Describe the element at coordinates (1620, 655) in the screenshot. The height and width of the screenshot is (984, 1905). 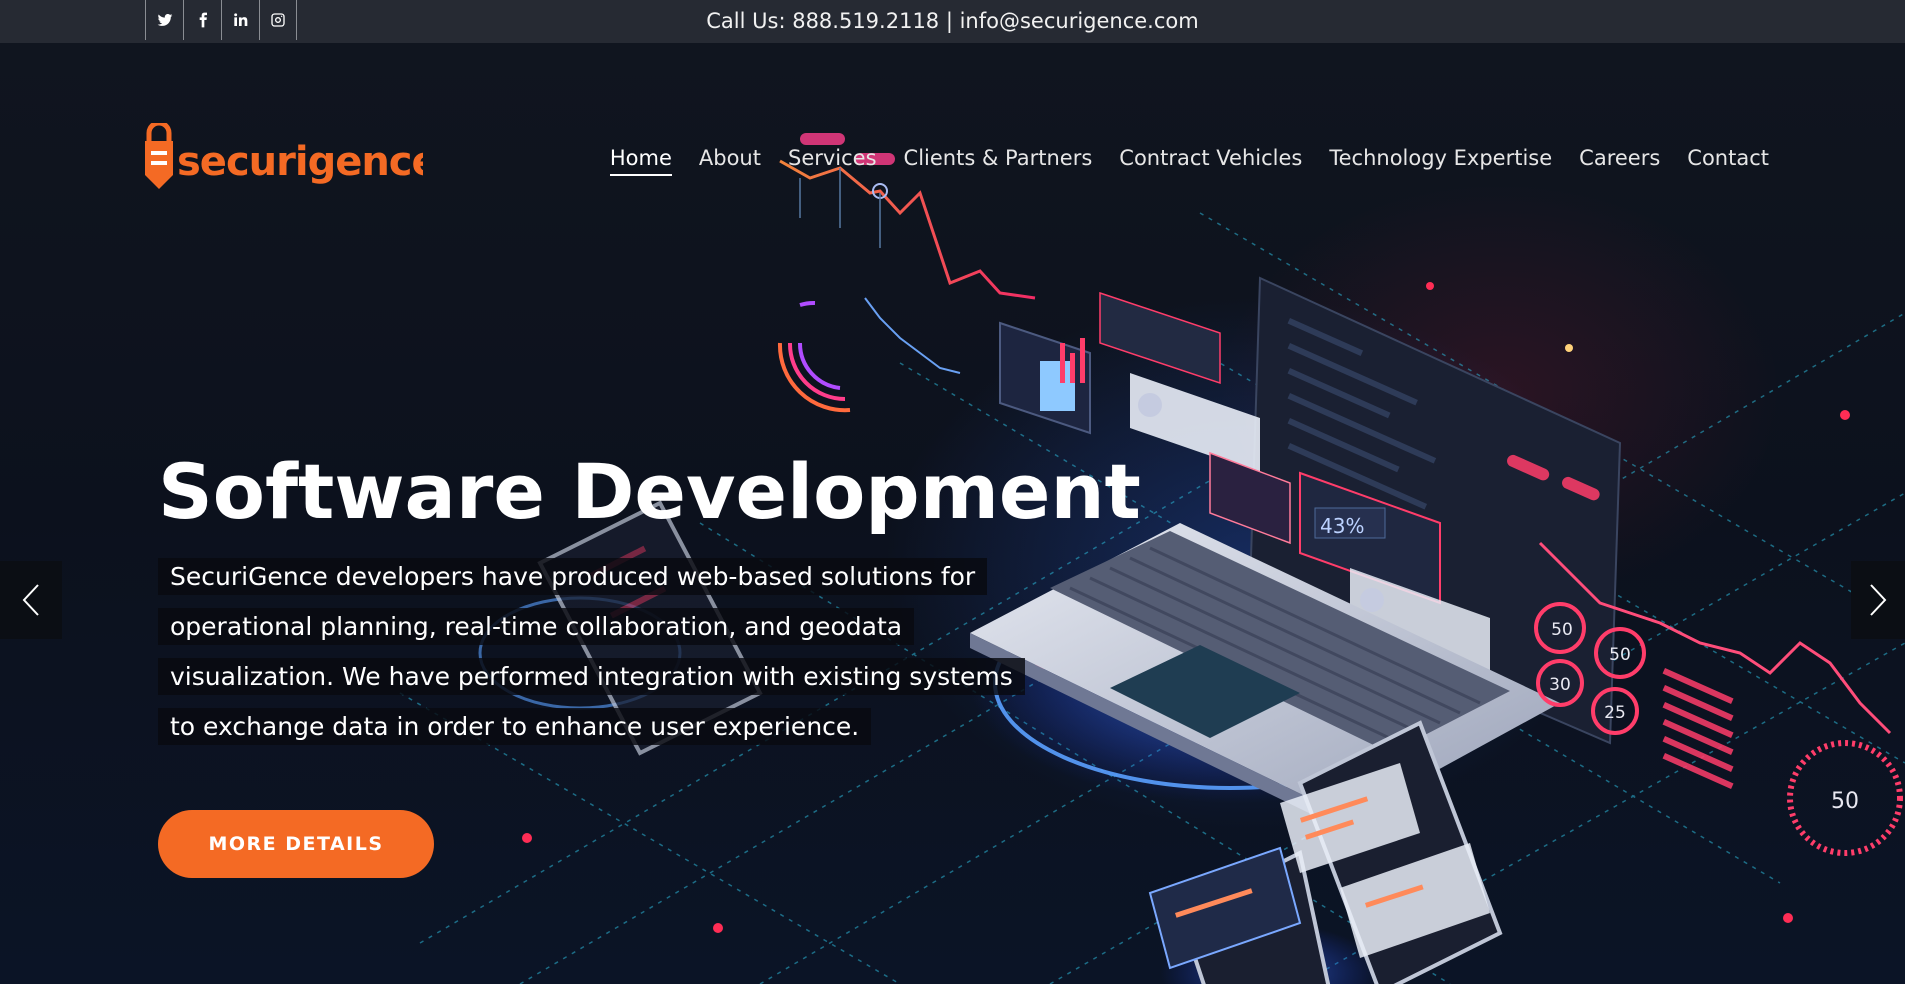
I see `gauge-label-2: 50` at that location.